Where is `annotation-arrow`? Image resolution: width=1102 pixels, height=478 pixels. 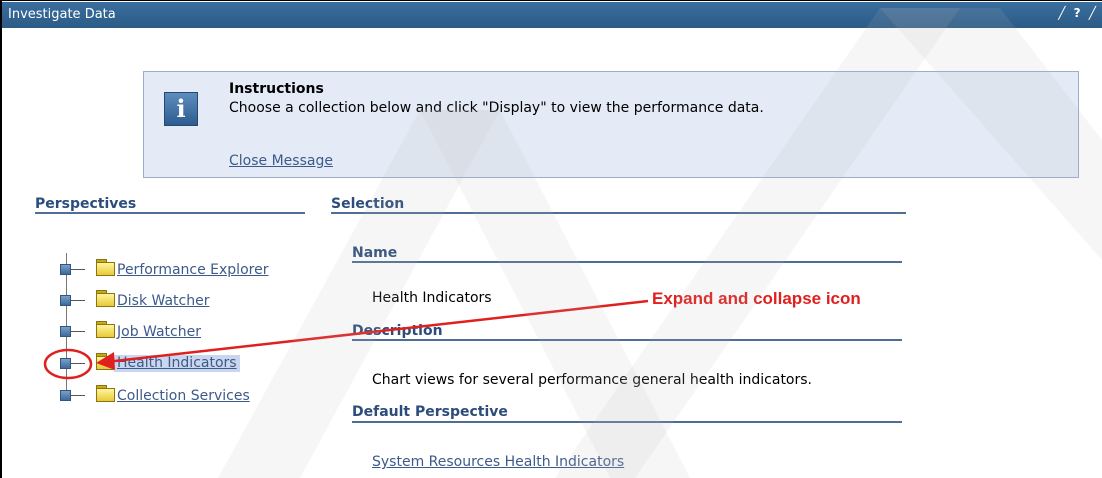
annotation-arrow is located at coordinates (377, 331).